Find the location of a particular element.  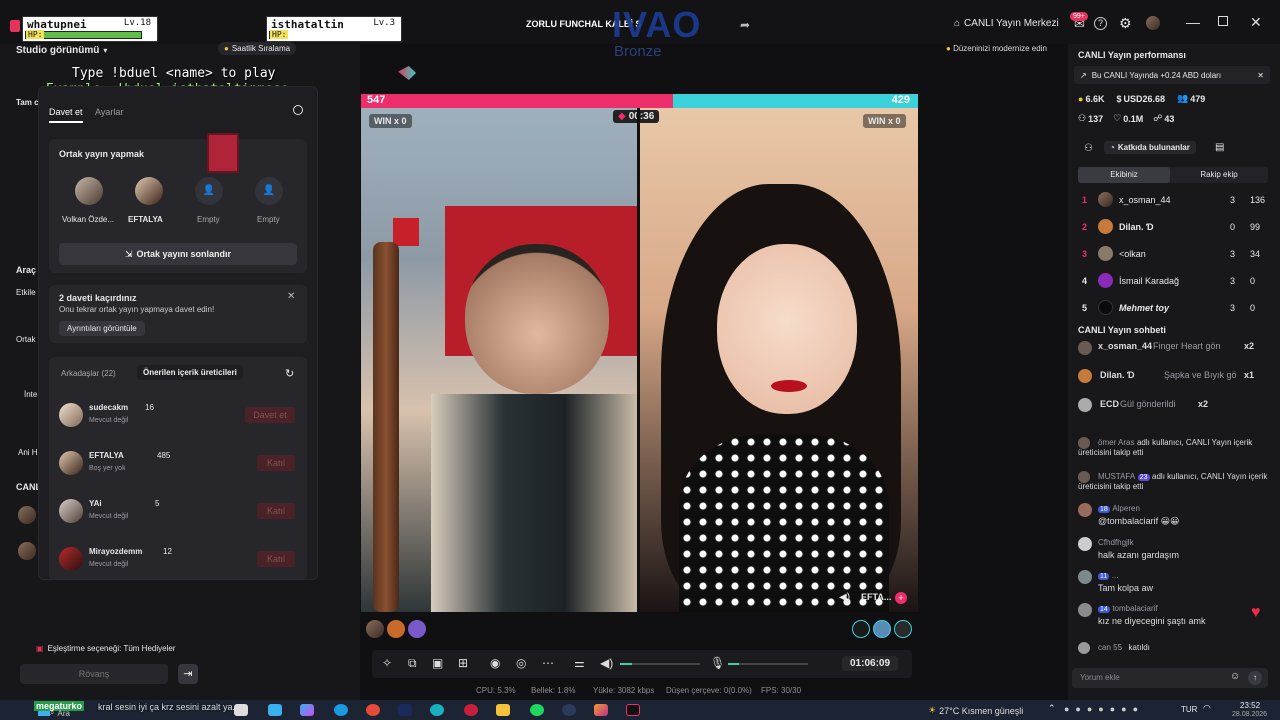

copilot-icon is located at coordinates (307, 710).